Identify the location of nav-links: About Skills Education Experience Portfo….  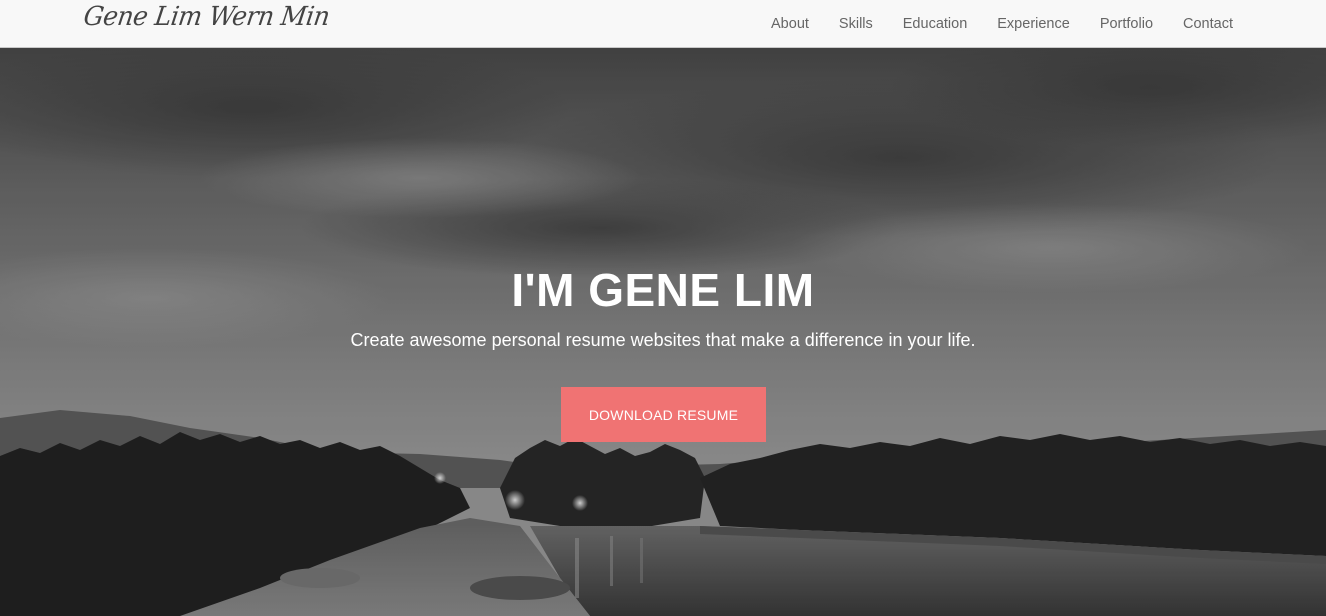
(1002, 23).